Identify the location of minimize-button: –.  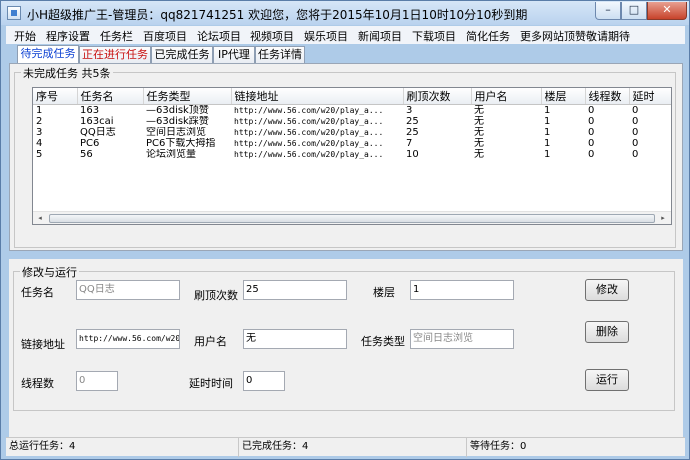
(608, 11).